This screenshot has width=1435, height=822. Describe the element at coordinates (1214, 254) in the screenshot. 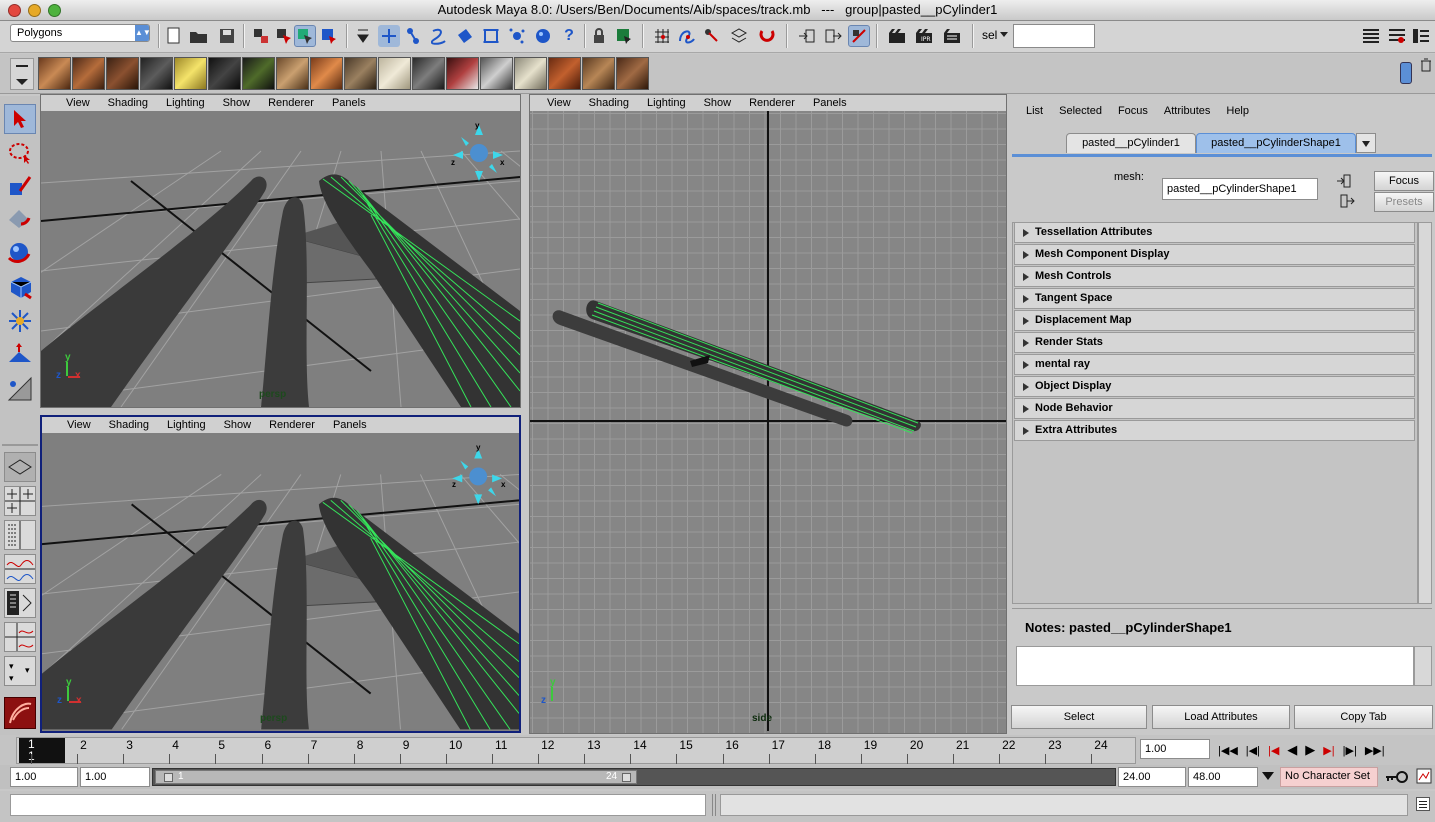

I see `section-mesh-component-display: Mesh Component Display` at that location.